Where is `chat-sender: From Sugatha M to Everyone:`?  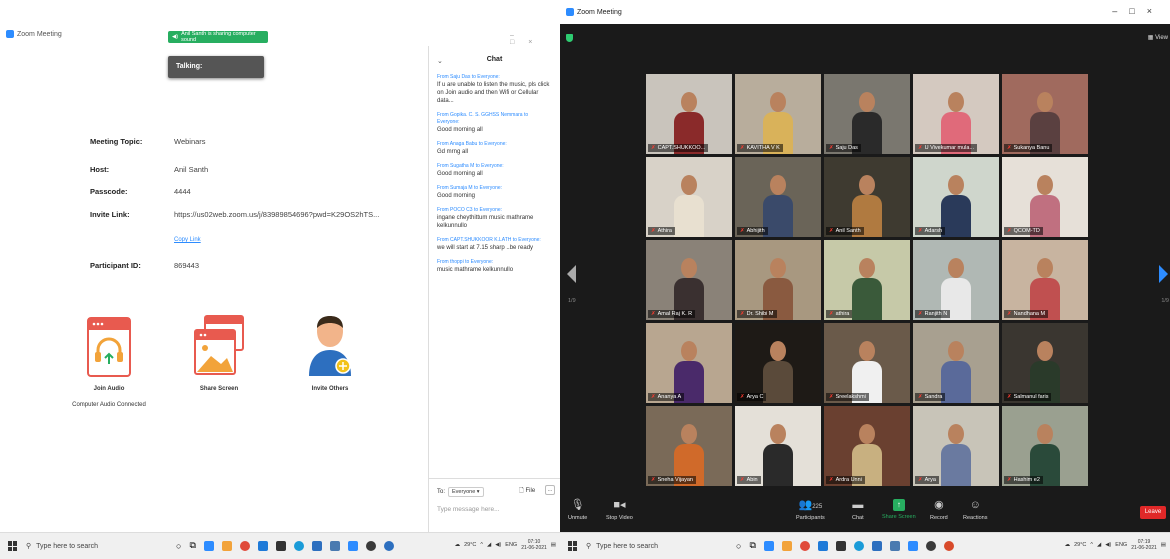 chat-sender: From Sugatha M to Everyone: is located at coordinates (494, 166).